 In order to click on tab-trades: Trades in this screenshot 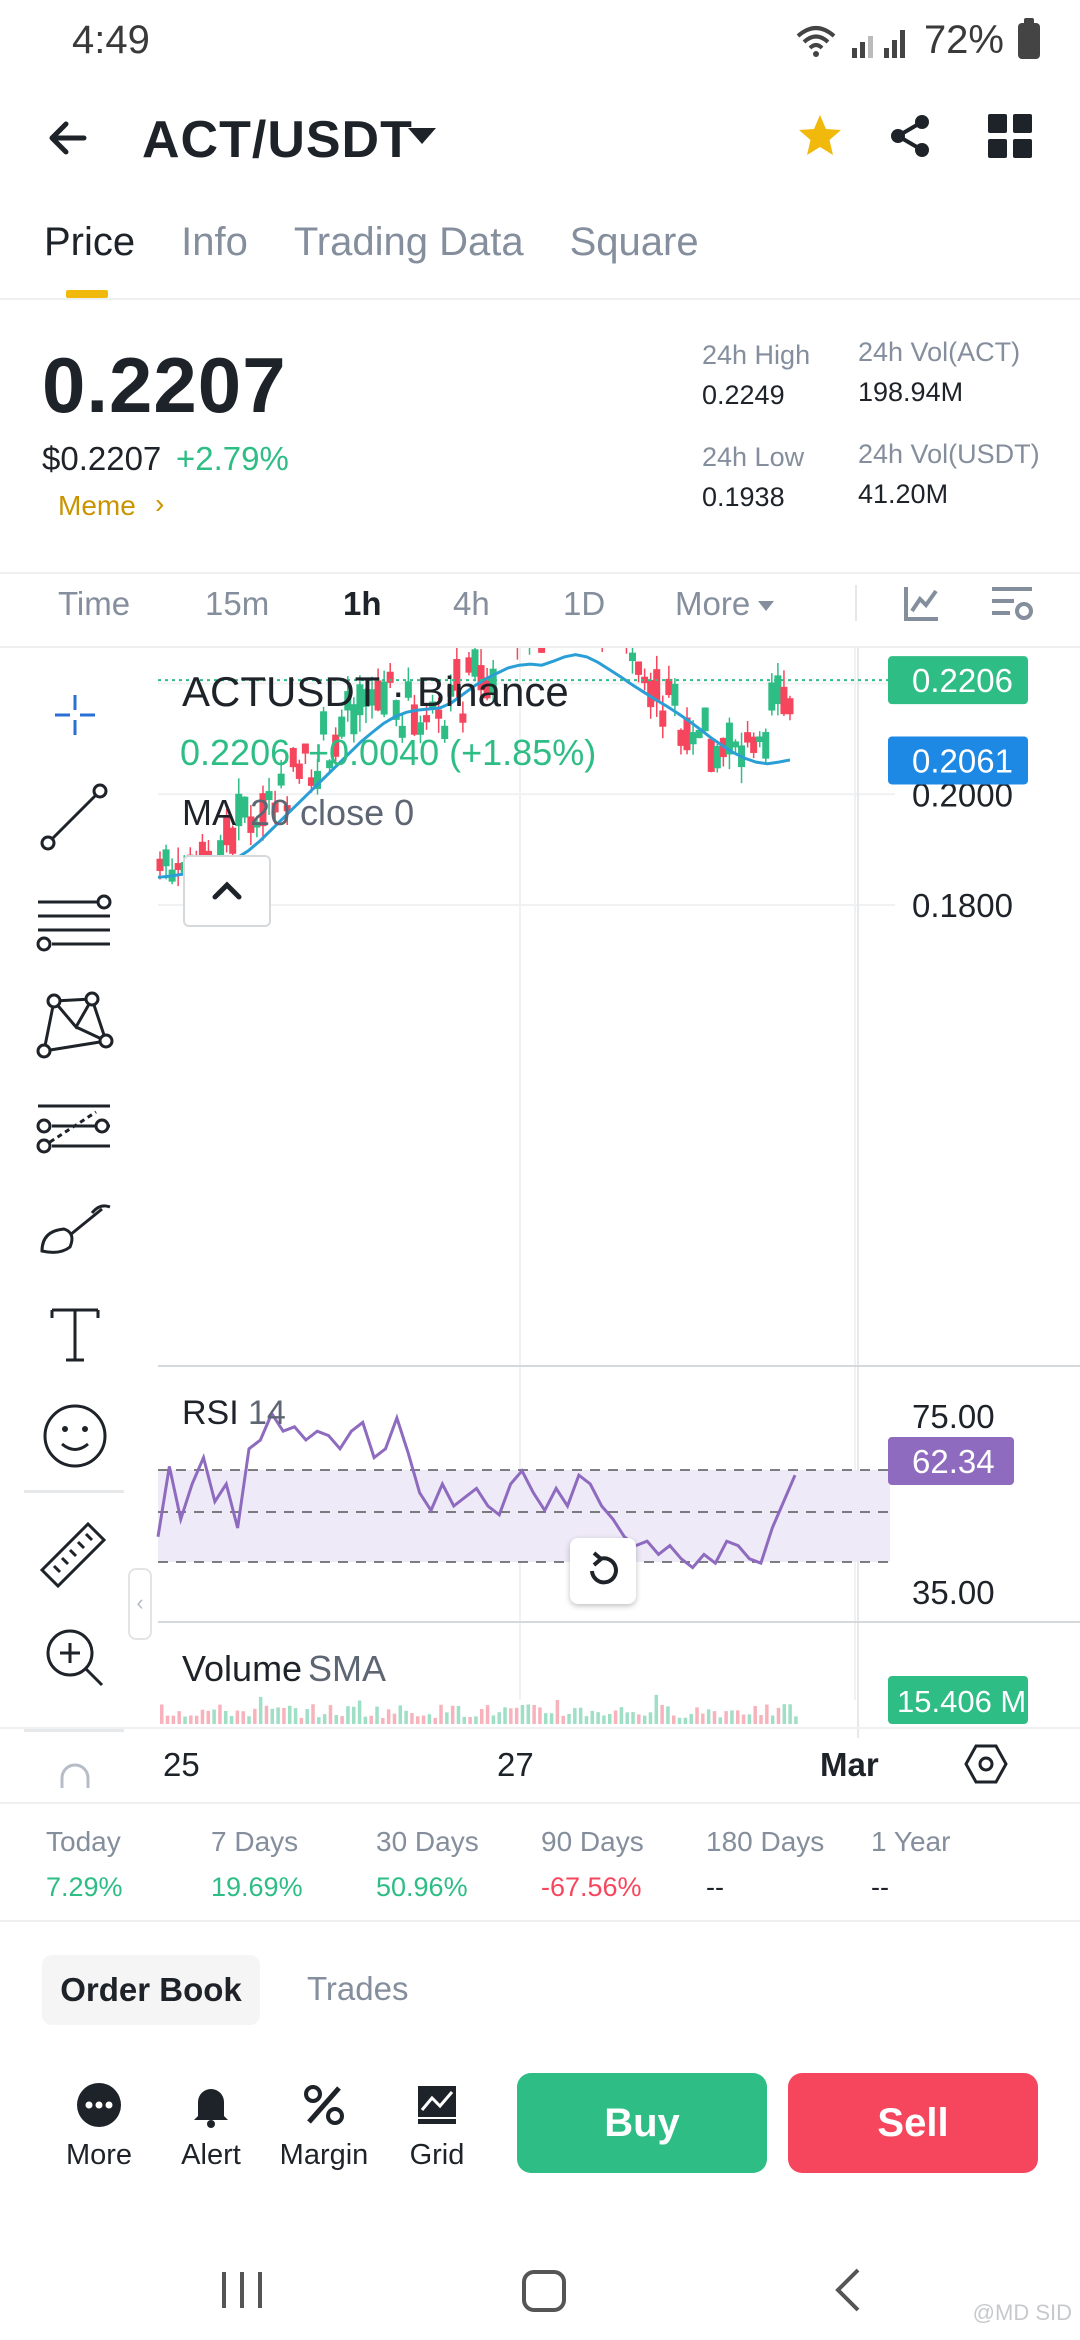, I will do `click(357, 1989)`.